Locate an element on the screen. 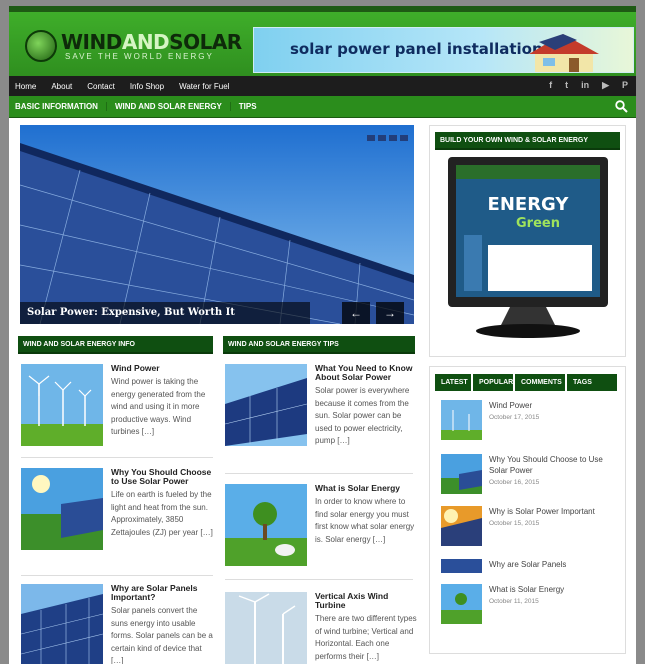 The width and height of the screenshot is (645, 664). nav-home: Home is located at coordinates (25, 86).